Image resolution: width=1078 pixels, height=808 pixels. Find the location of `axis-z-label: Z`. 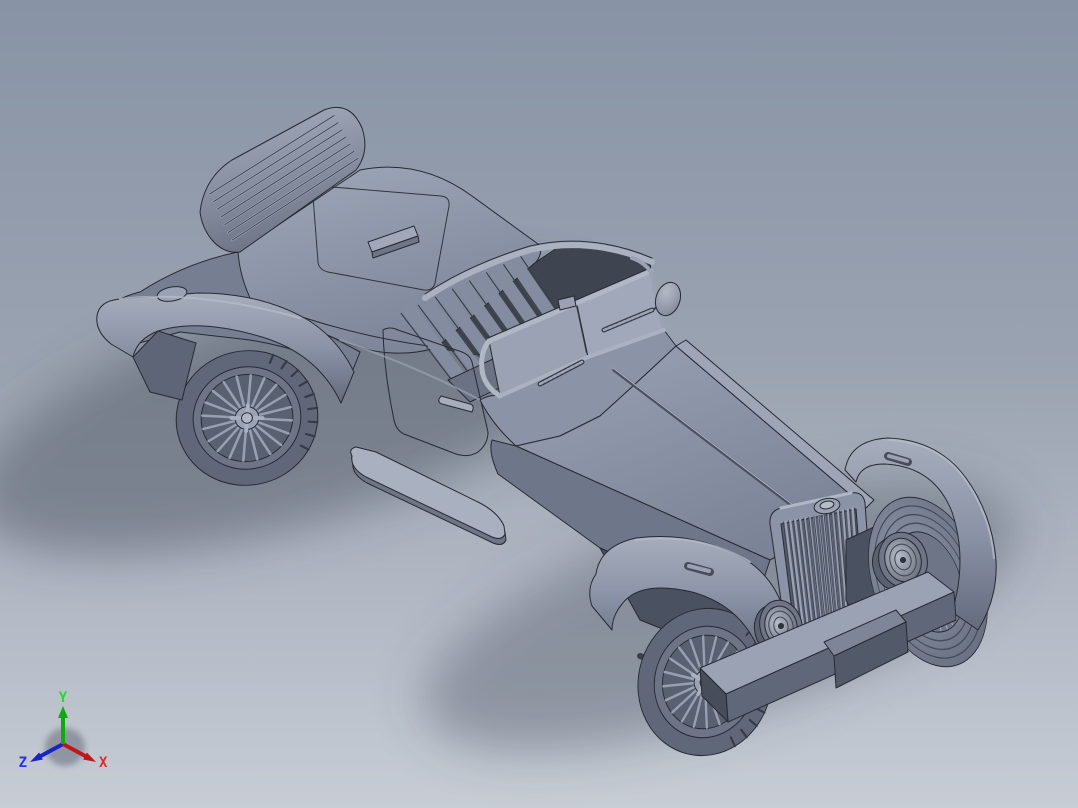

axis-z-label: Z is located at coordinates (23, 763).